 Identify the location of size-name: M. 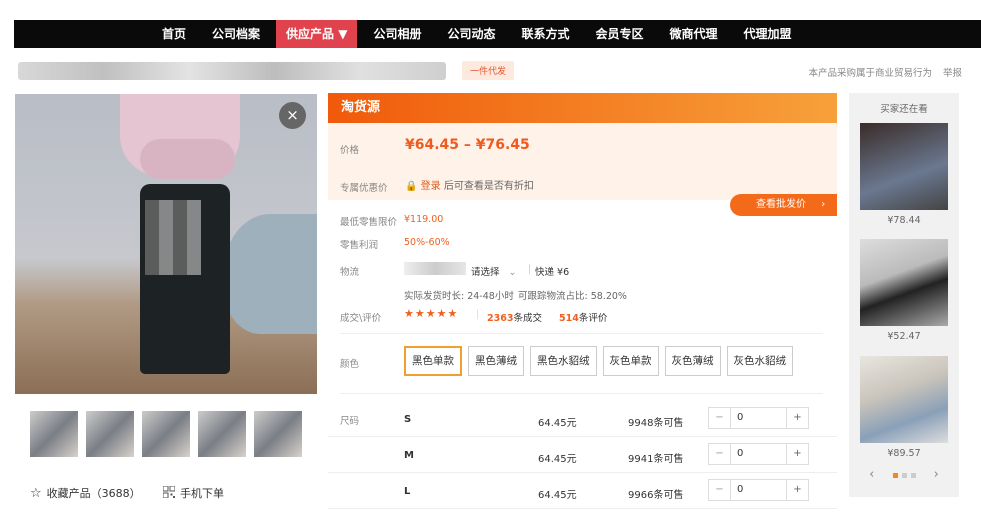
(409, 455).